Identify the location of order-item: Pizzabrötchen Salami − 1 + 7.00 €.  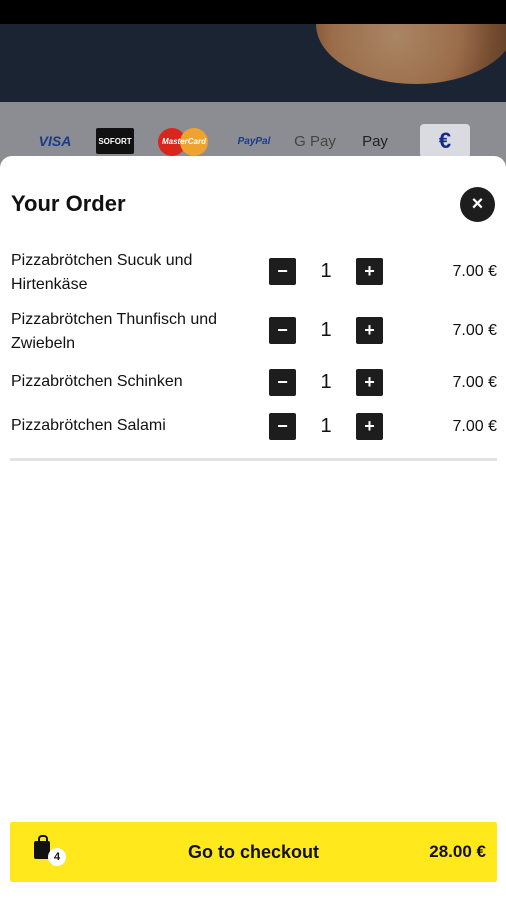
(253, 425).